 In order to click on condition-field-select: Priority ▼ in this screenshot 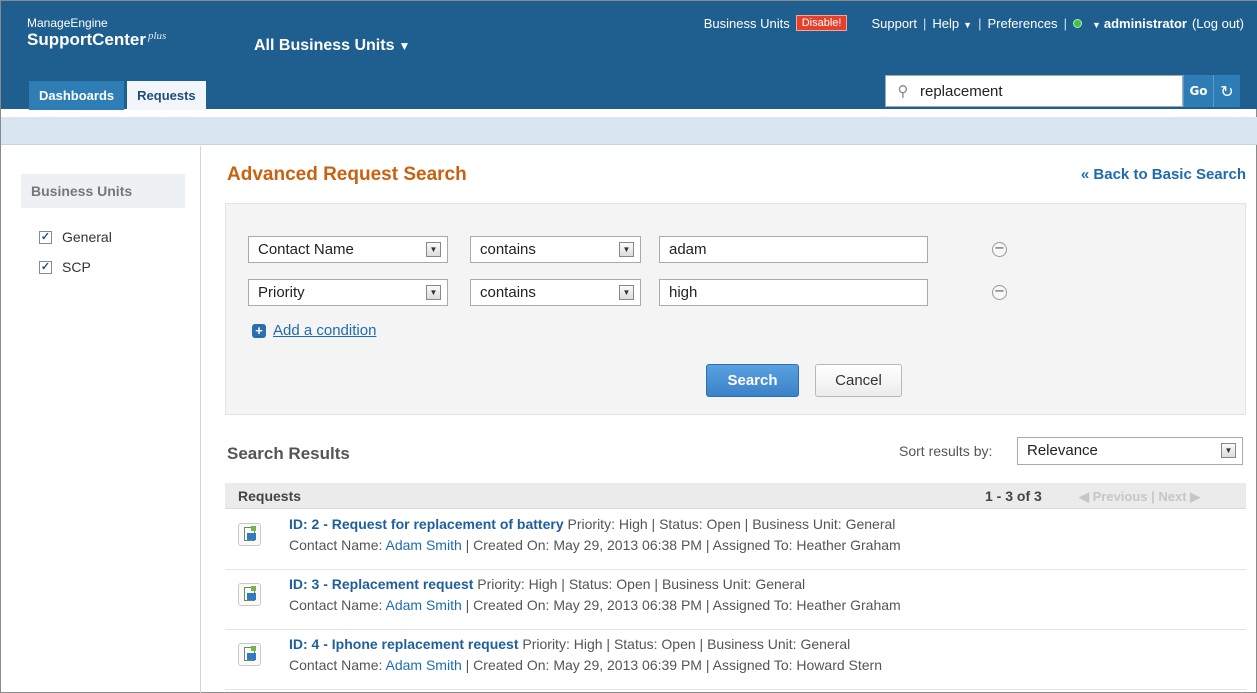, I will do `click(348, 292)`.